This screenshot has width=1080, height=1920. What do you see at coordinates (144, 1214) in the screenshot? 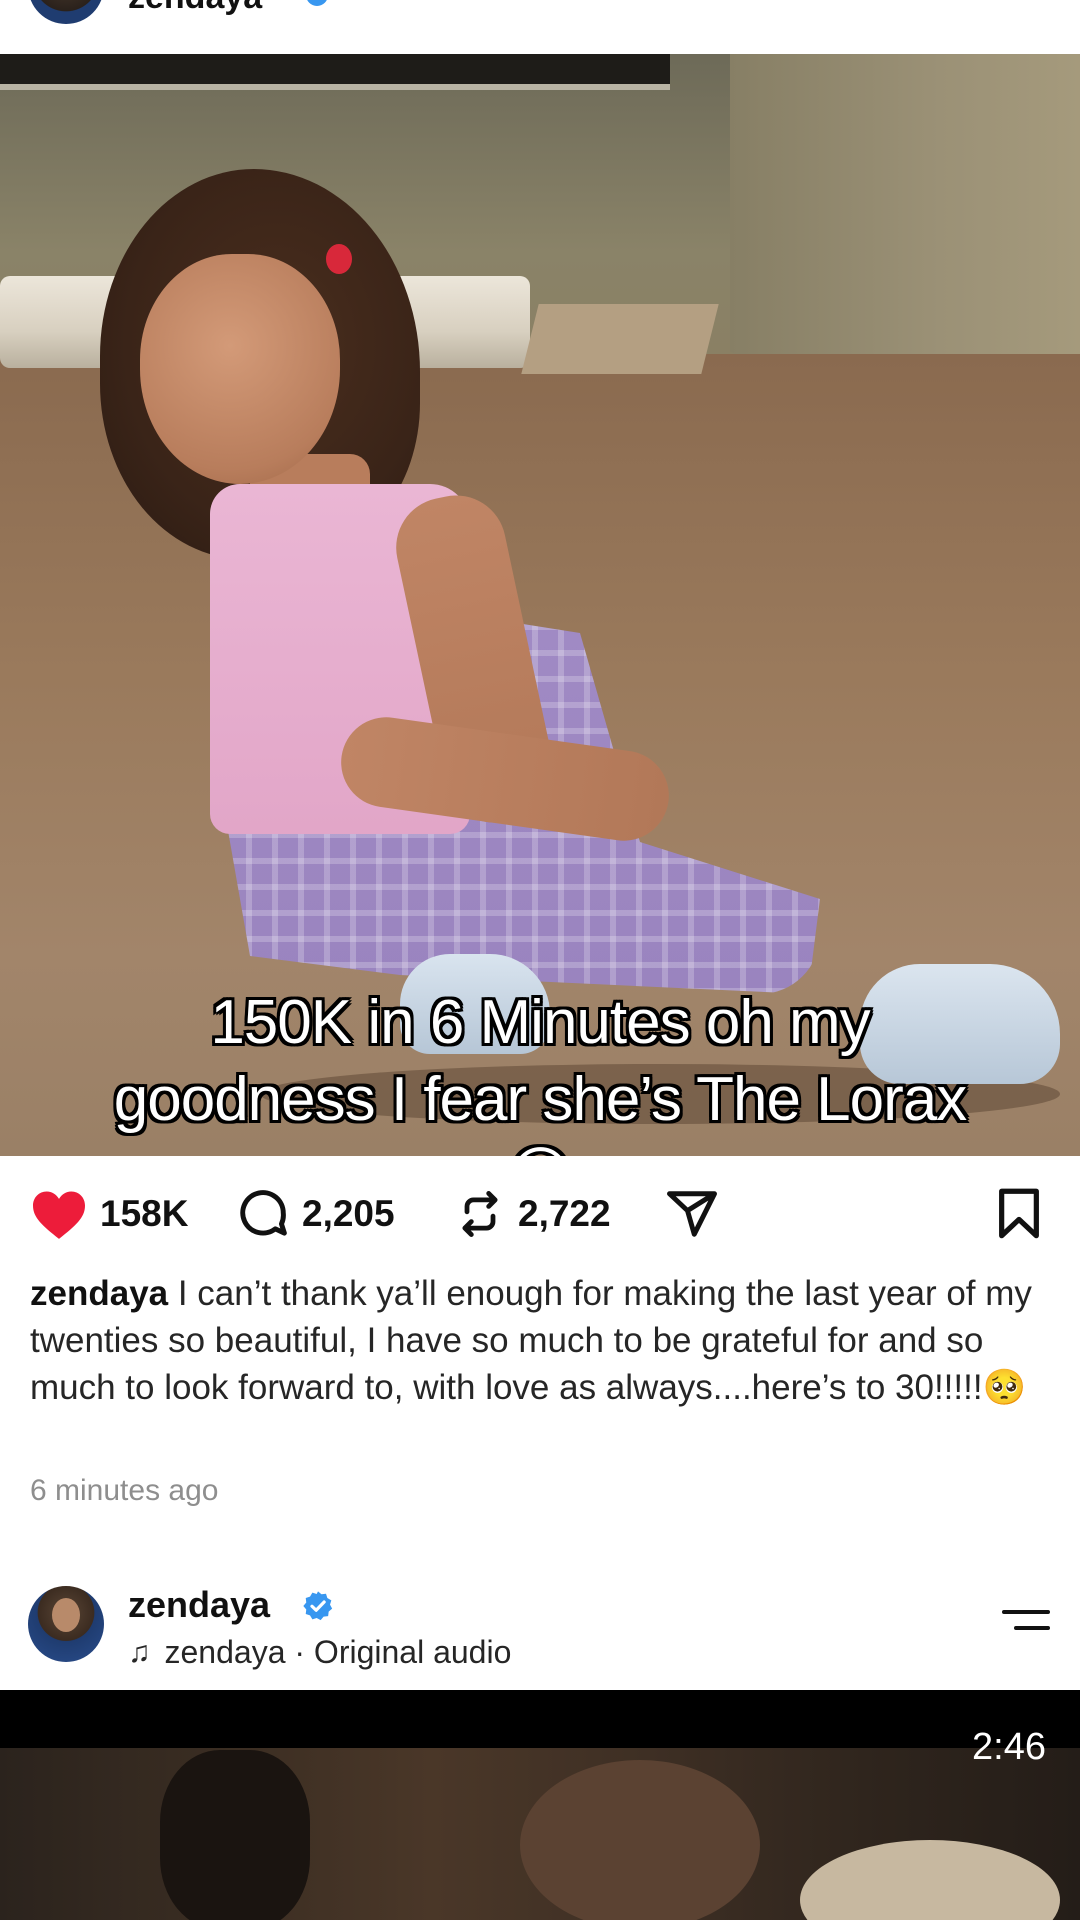
I see `like-count: 158K` at bounding box center [144, 1214].